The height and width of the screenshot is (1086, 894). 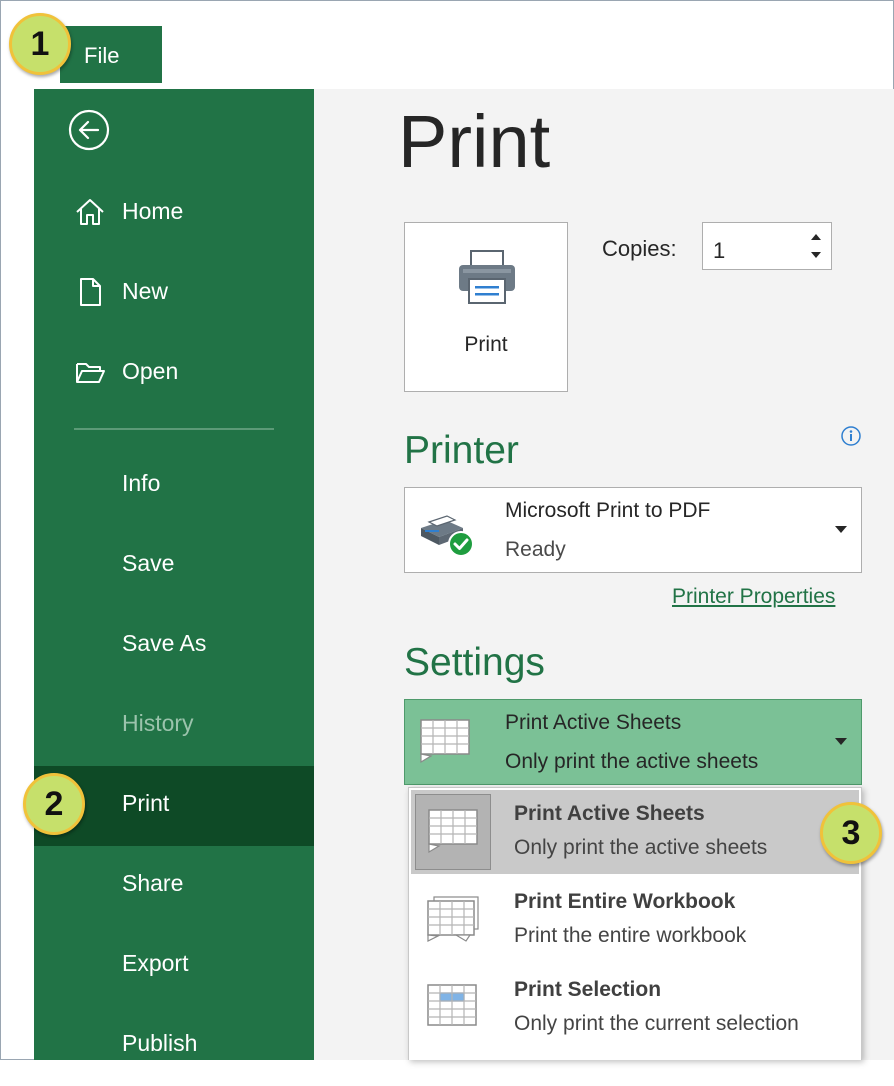 I want to click on home-icon, so click(x=90, y=212).